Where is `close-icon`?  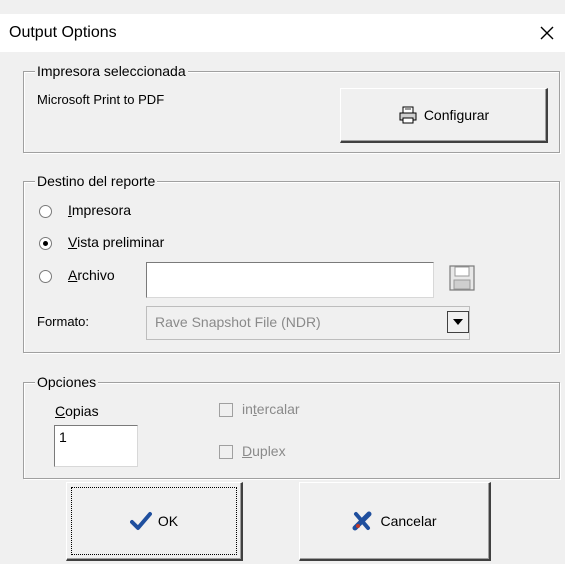
close-icon is located at coordinates (547, 33).